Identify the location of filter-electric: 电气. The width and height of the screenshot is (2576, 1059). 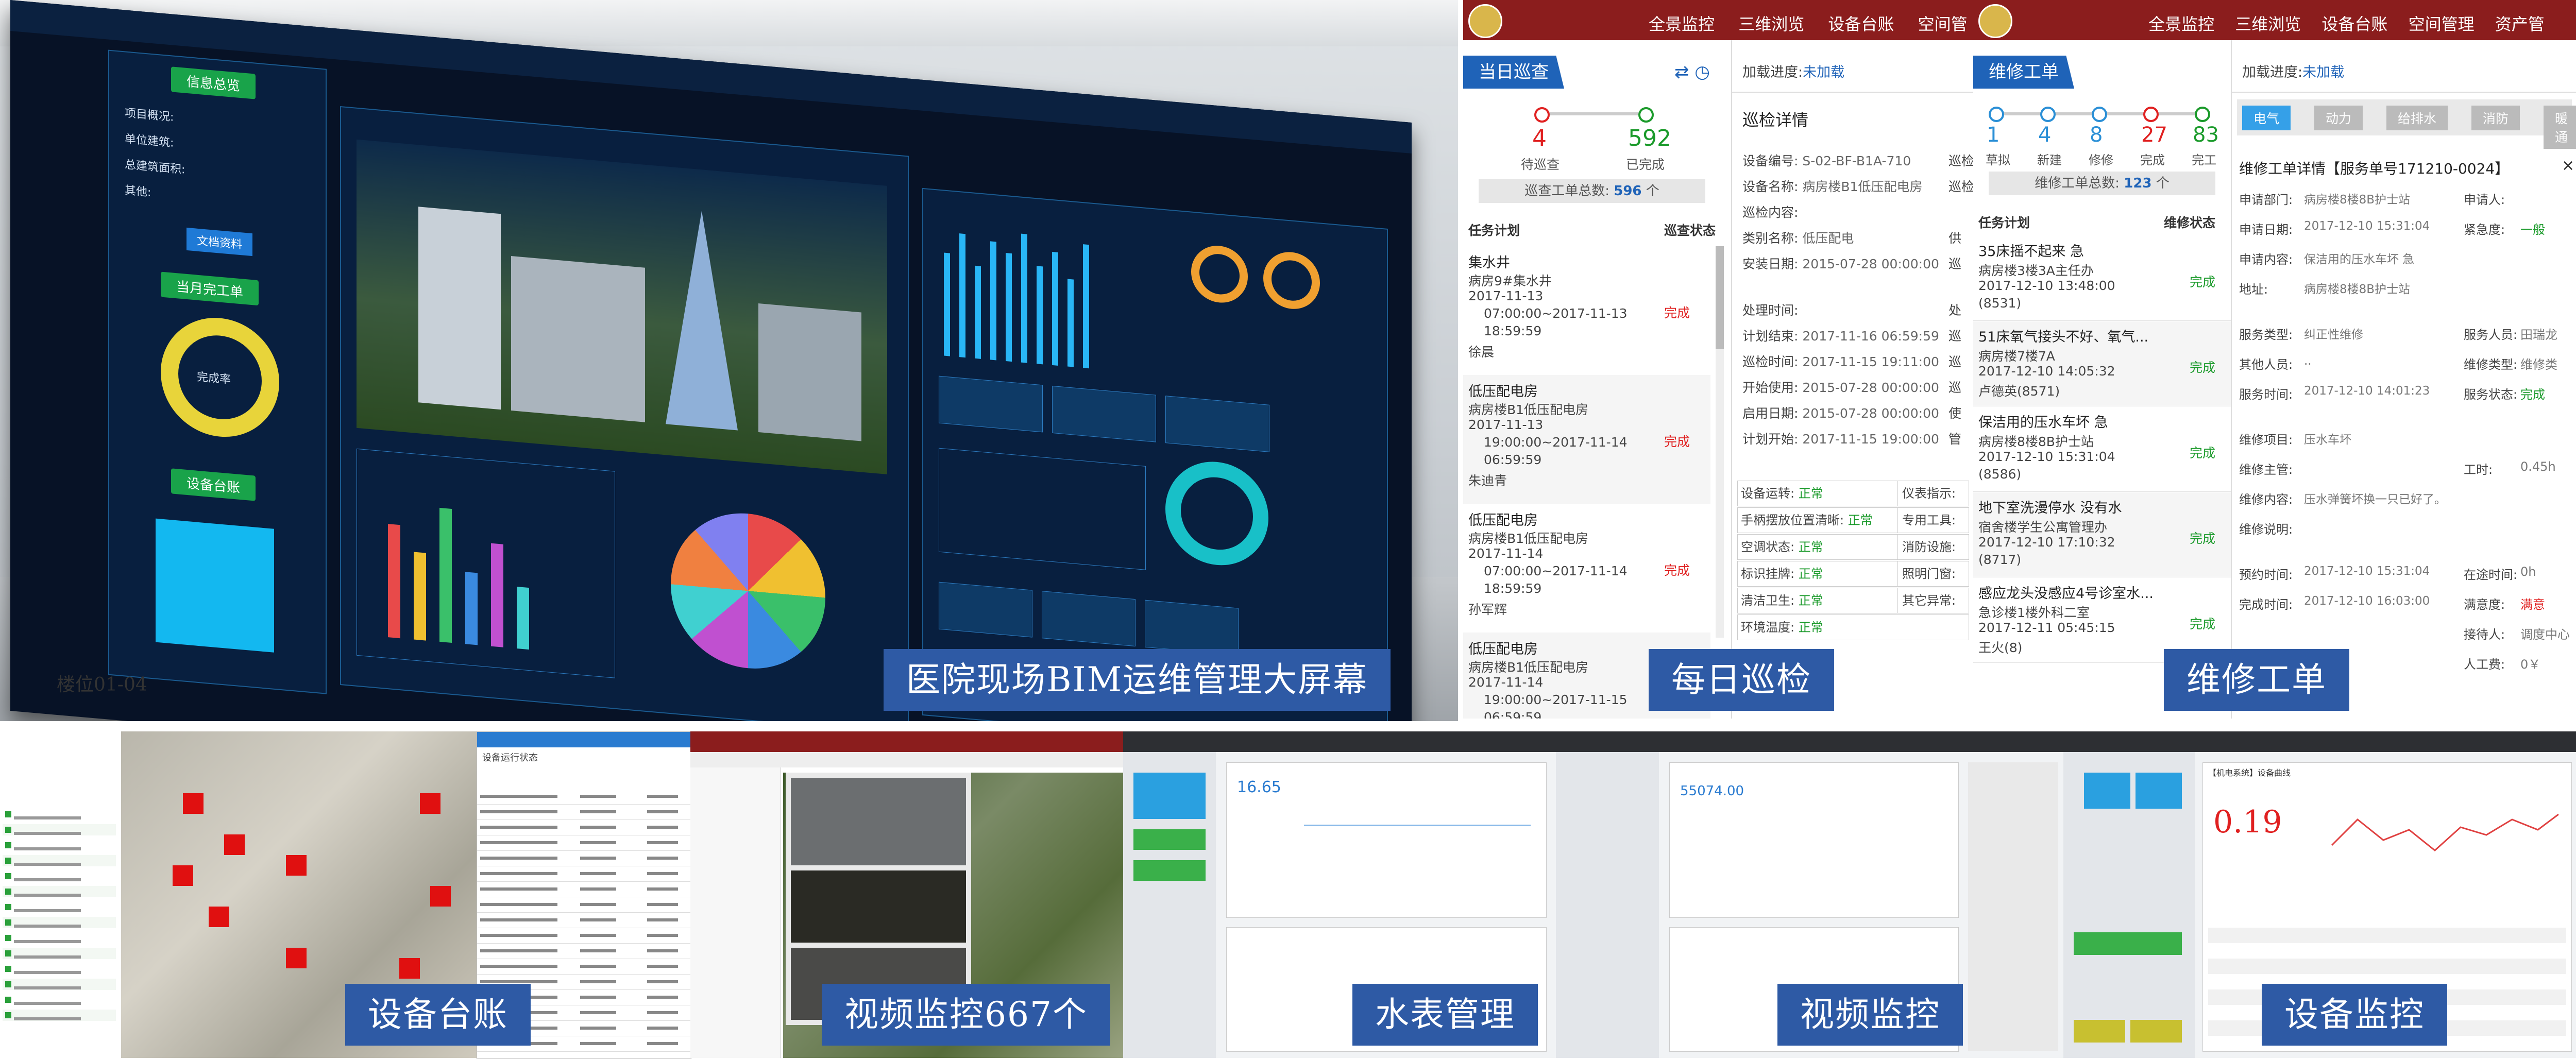
(2266, 118).